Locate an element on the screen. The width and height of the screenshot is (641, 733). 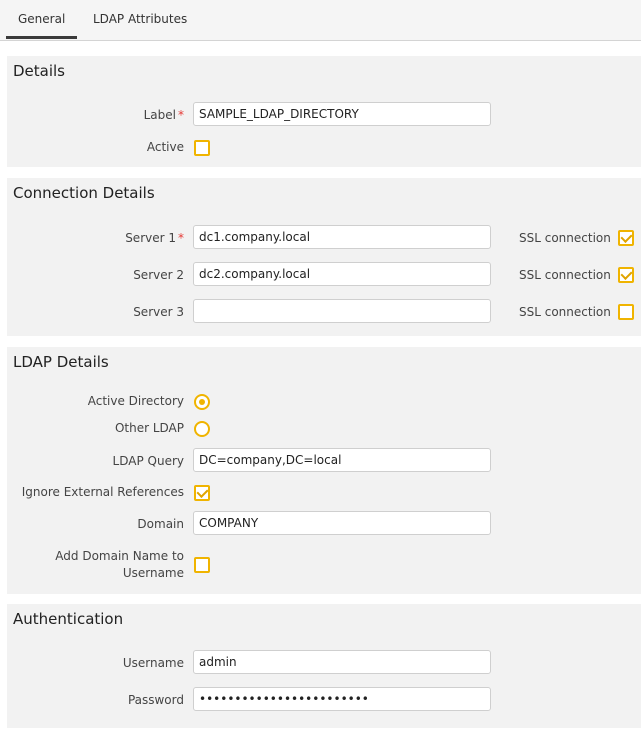
server-3-label: Server 3 is located at coordinates (158, 312).